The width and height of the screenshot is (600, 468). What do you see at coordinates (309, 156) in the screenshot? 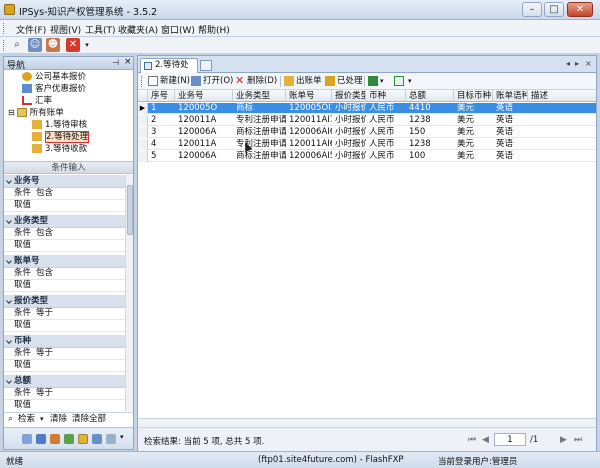
I see `table-cell: 120006AI5` at bounding box center [309, 156].